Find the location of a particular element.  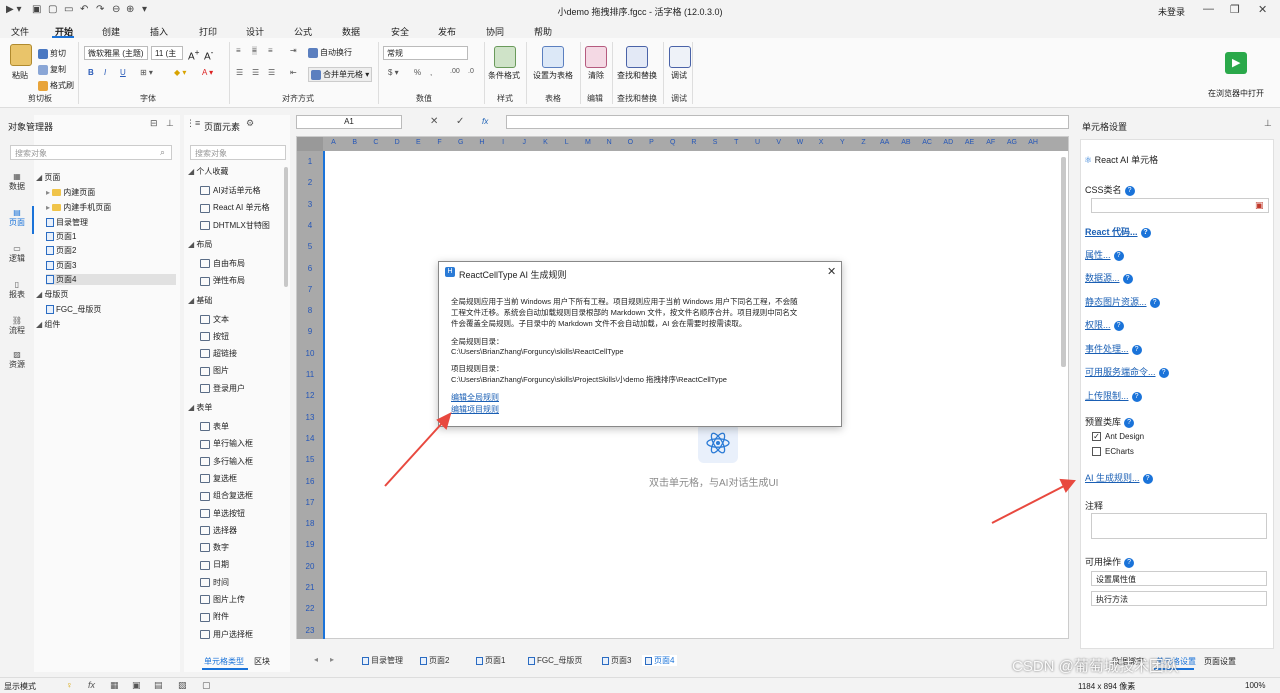

row-label: 22 is located at coordinates (310, 608).